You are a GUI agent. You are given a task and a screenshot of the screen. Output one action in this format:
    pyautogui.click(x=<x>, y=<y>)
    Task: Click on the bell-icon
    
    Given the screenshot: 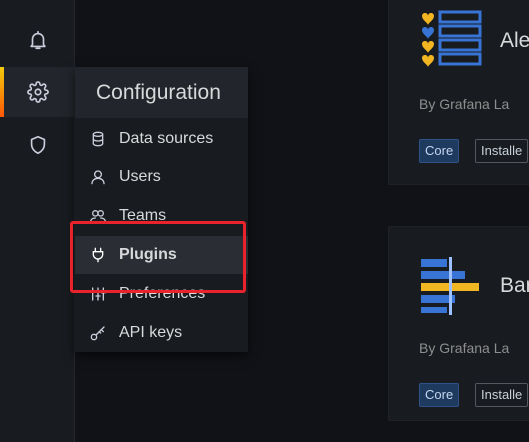 What is the action you would take?
    pyautogui.click(x=37, y=40)
    